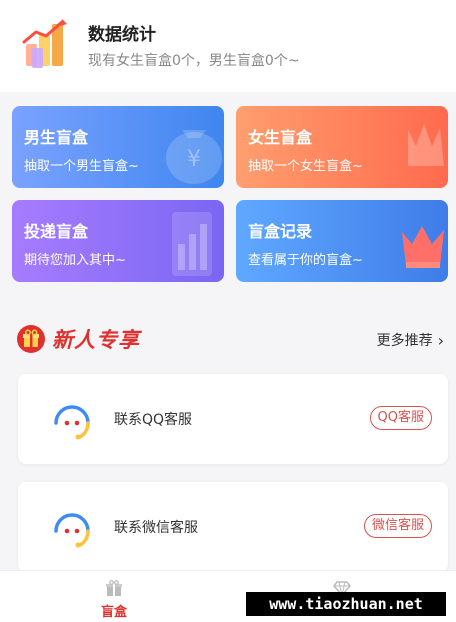 The image size is (456, 622). Describe the element at coordinates (96, 340) in the screenshot. I see `newbie-title-text: 新人专享` at that location.